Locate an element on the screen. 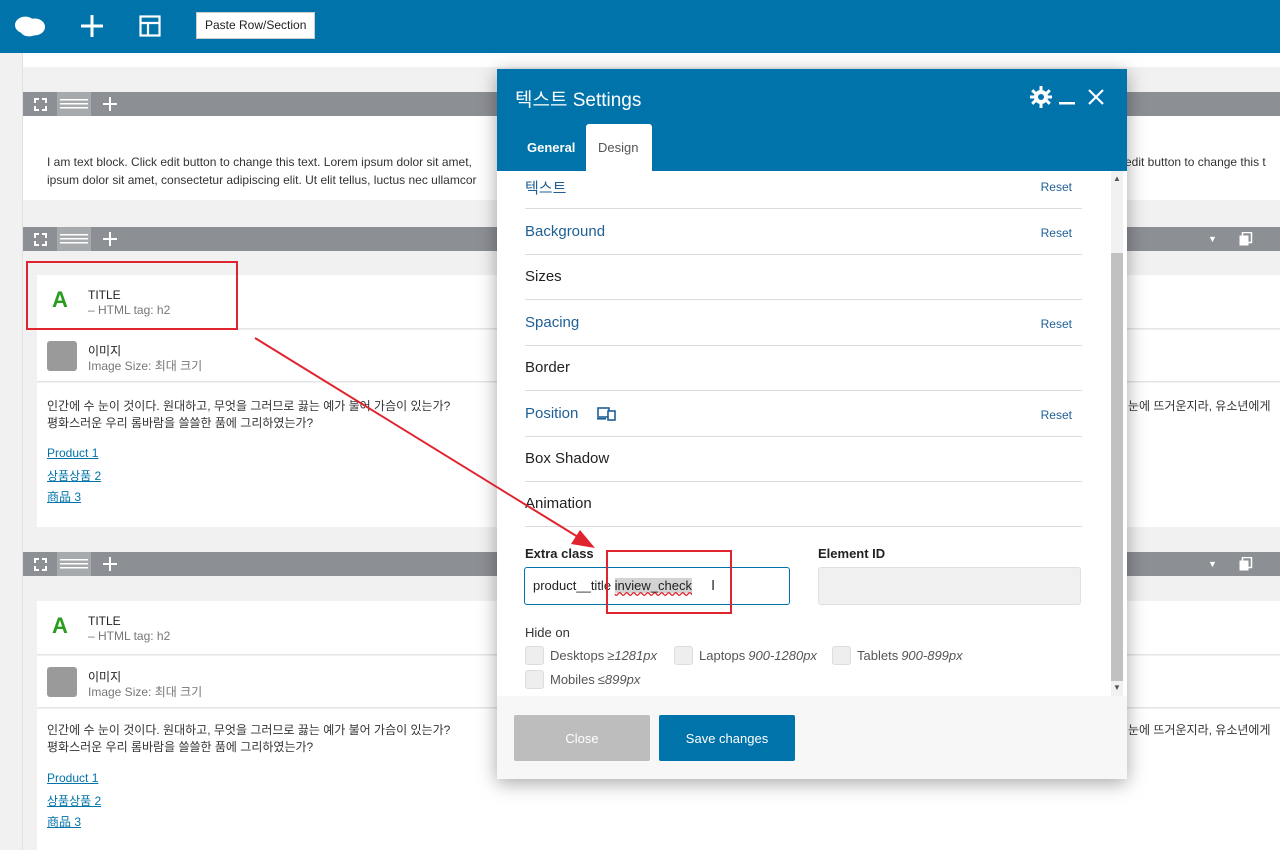 The height and width of the screenshot is (850, 1280). hide-tablets-checkbox is located at coordinates (841, 655).